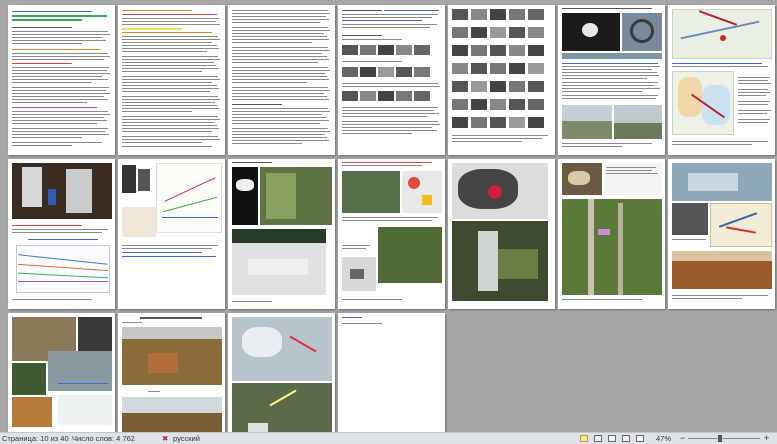  What do you see at coordinates (682, 438) in the screenshot?
I see `zoom-out-button: −` at bounding box center [682, 438].